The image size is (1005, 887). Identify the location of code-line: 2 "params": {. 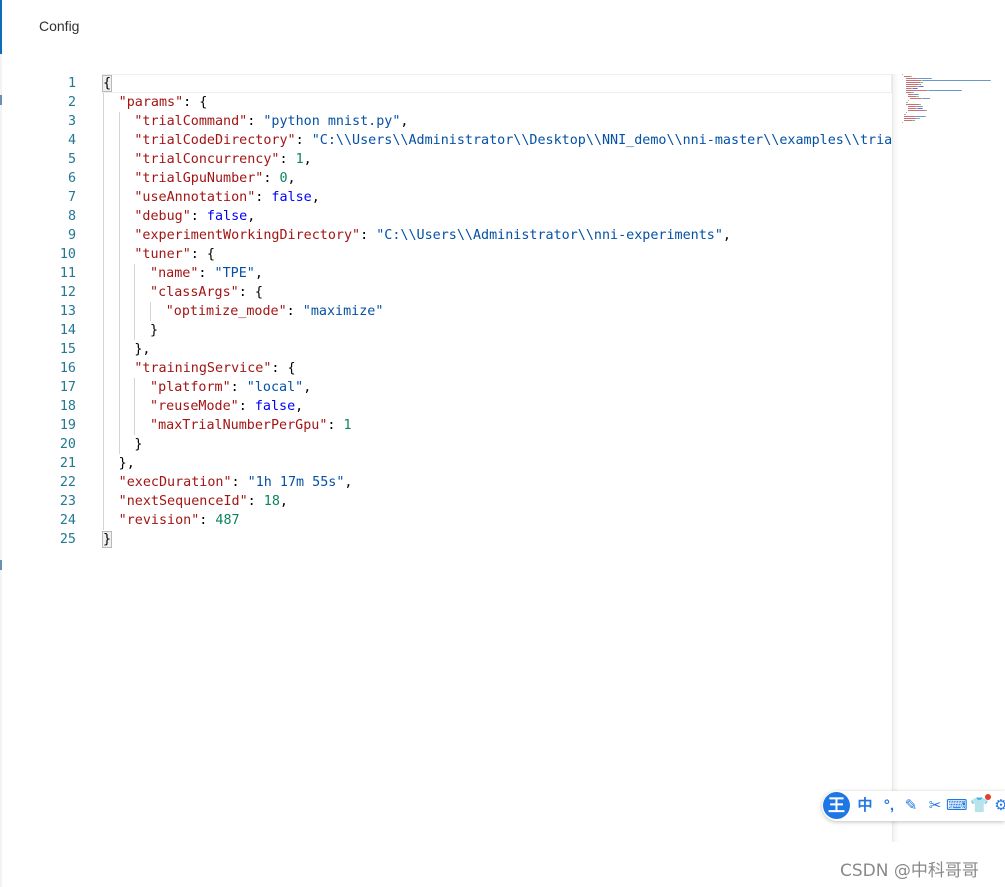
(446, 102).